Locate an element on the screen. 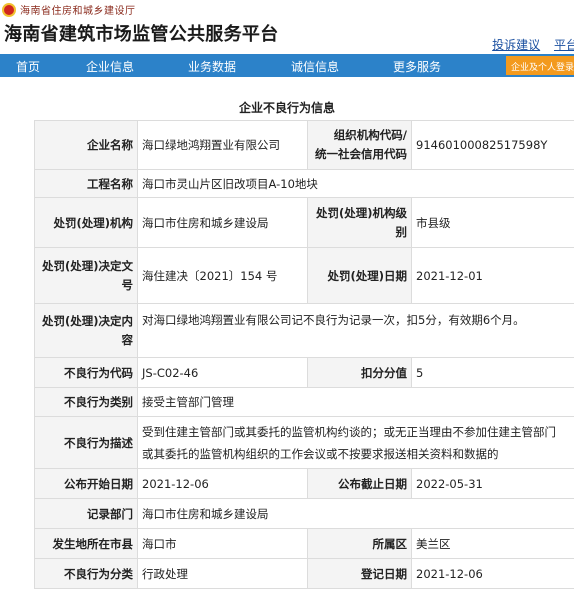 The width and height of the screenshot is (574, 589). penalty-date-value: 2021-12-01 is located at coordinates (493, 276).